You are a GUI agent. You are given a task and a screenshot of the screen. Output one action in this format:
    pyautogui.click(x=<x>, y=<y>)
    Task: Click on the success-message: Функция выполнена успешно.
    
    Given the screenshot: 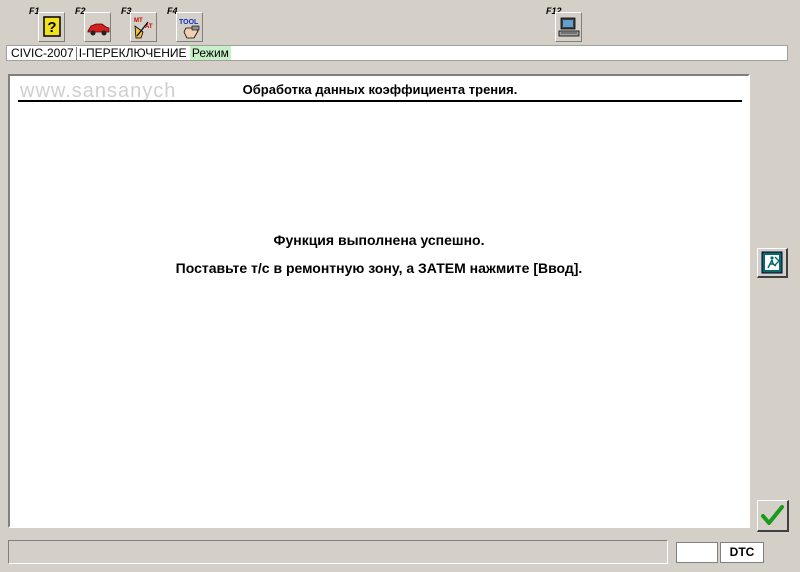 What is the action you would take?
    pyautogui.click(x=379, y=240)
    